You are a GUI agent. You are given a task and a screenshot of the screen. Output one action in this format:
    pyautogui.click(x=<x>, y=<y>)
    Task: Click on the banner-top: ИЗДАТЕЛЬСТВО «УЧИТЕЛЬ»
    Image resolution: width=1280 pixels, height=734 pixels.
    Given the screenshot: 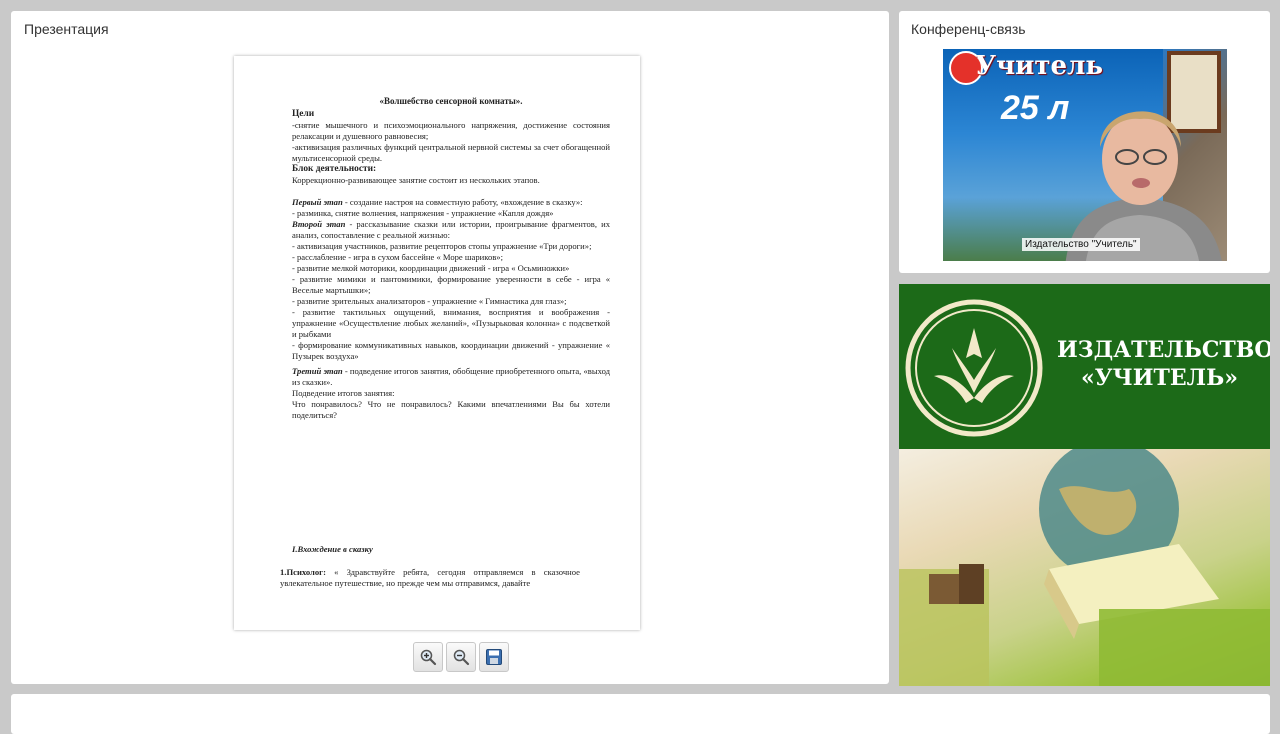 What is the action you would take?
    pyautogui.click(x=1084, y=366)
    